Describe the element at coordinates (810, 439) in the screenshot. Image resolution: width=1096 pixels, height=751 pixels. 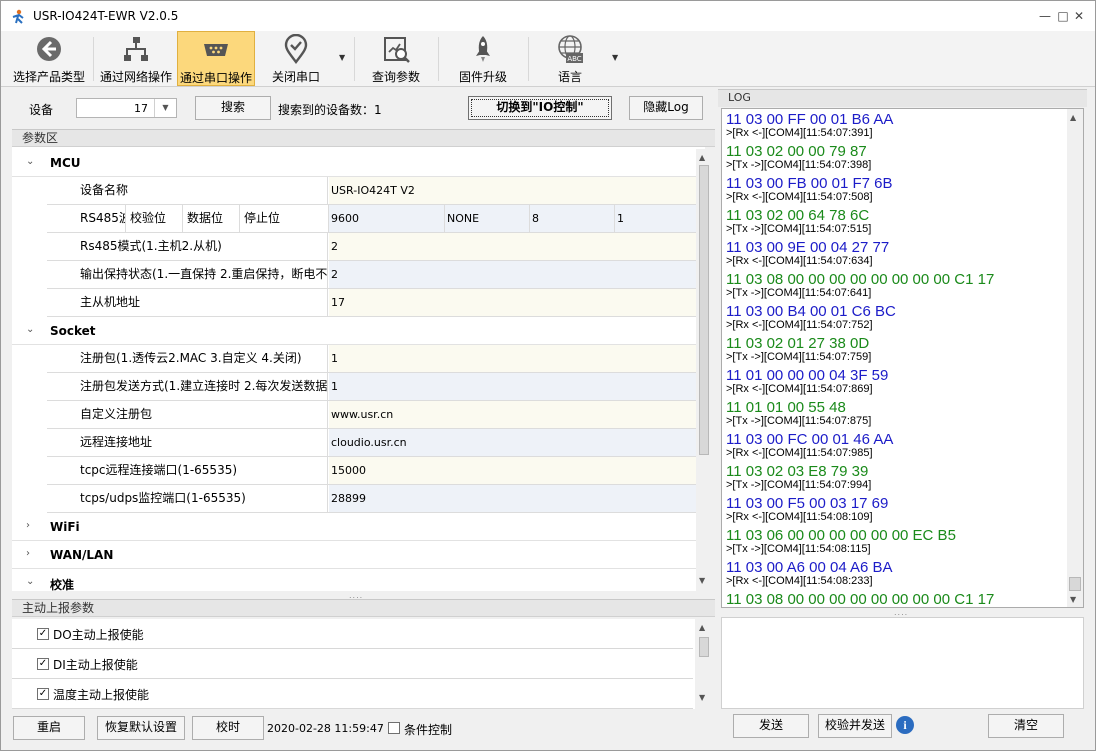
I see `log-hex-line: 11 03 00 FC 00 01 46 AA` at that location.